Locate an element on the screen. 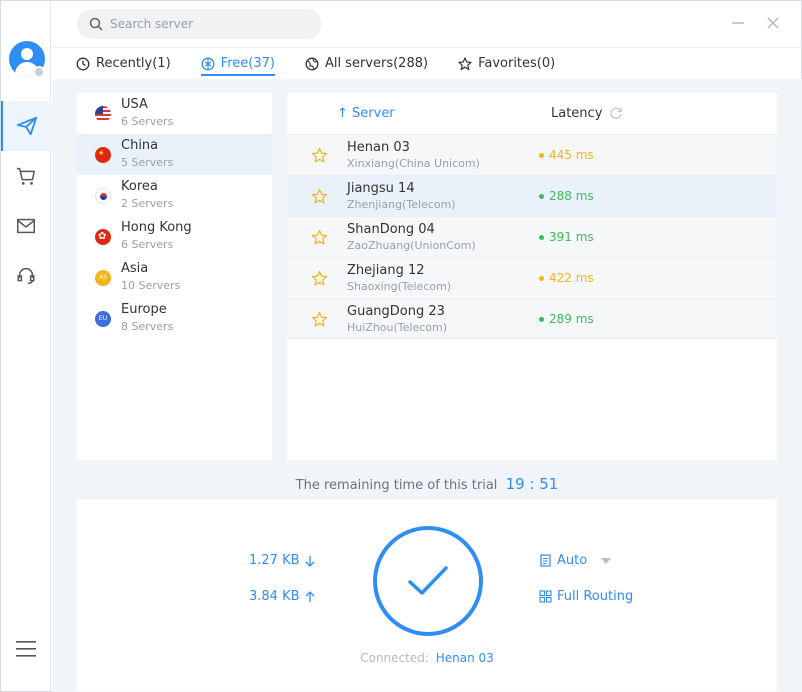  tab-label: Favorites(0) is located at coordinates (517, 63).